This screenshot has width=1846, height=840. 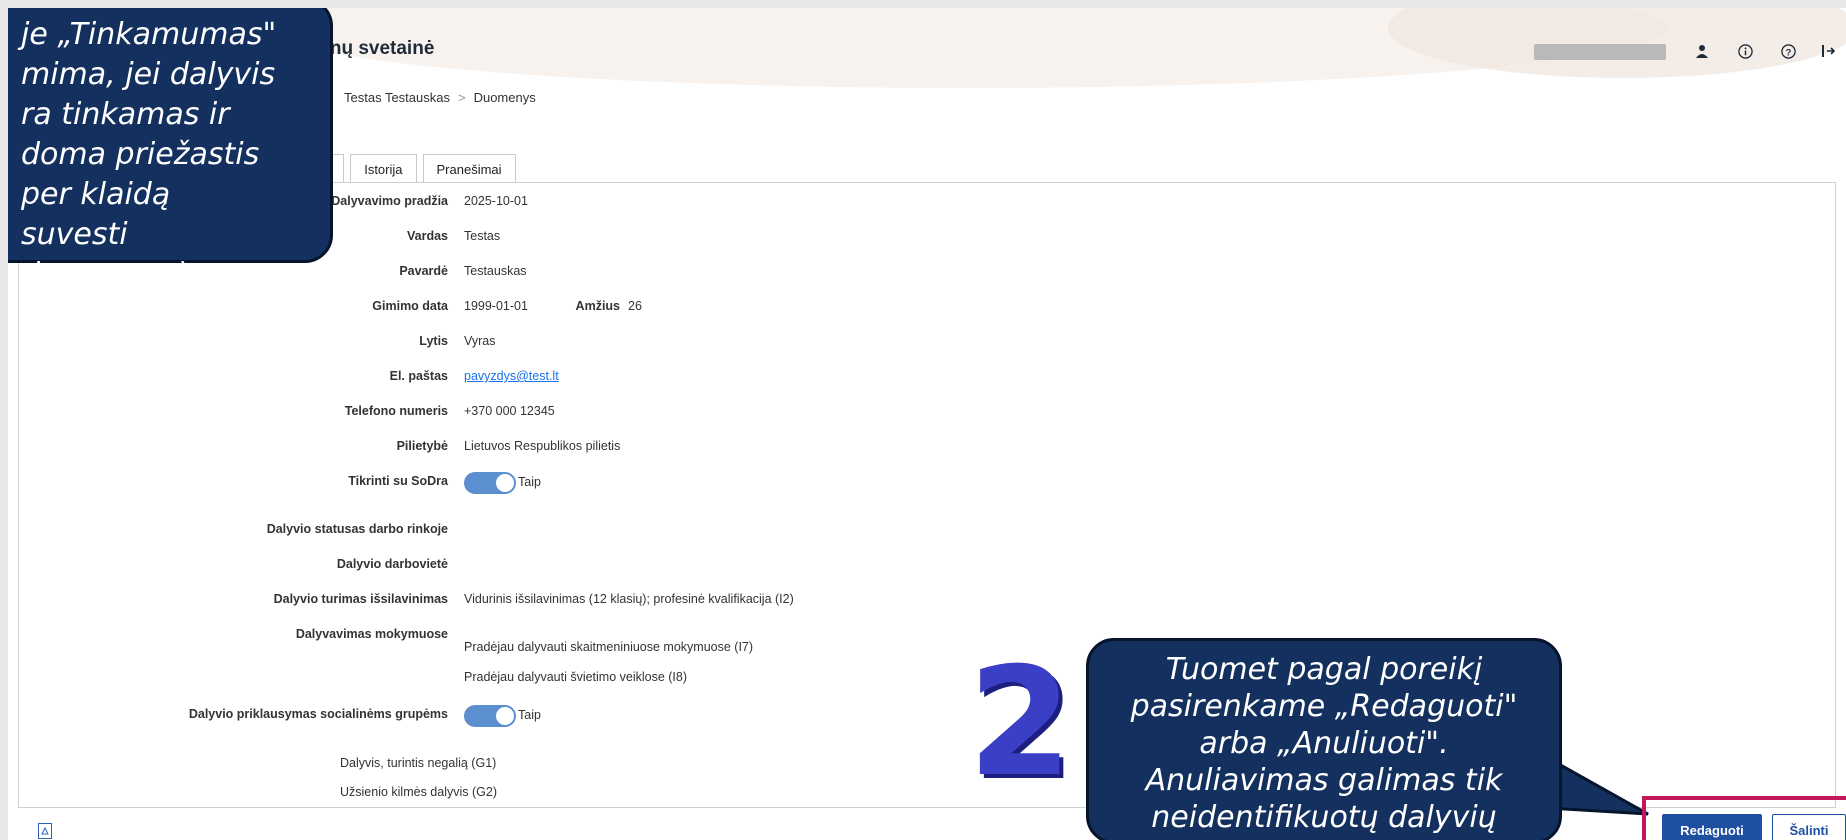 I want to click on callout-right-line: pasirenkame „Redaguoti", so click(x=1324, y=706).